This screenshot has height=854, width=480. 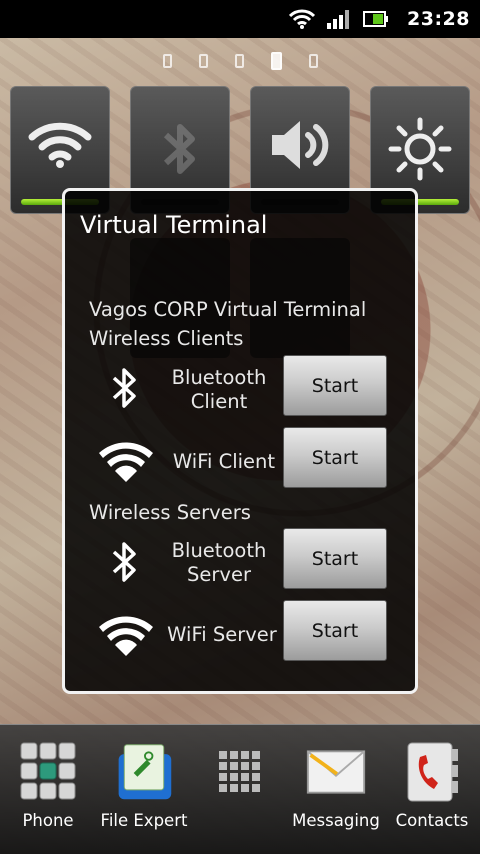 What do you see at coordinates (166, 338) in the screenshot?
I see `clients-heading: Wireless Clients` at bounding box center [166, 338].